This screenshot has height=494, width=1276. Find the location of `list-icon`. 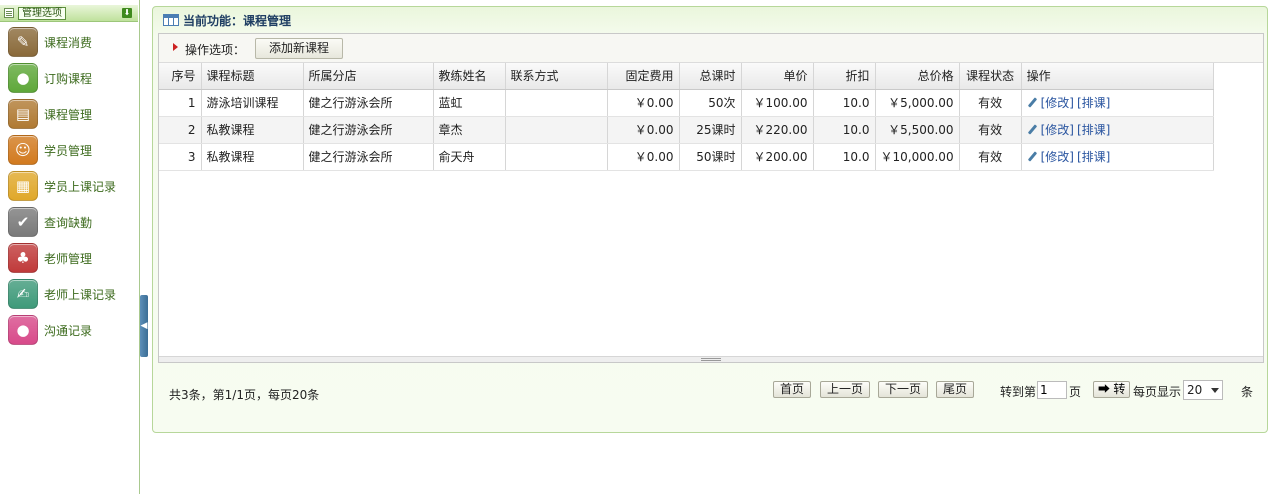

list-icon is located at coordinates (9, 13).